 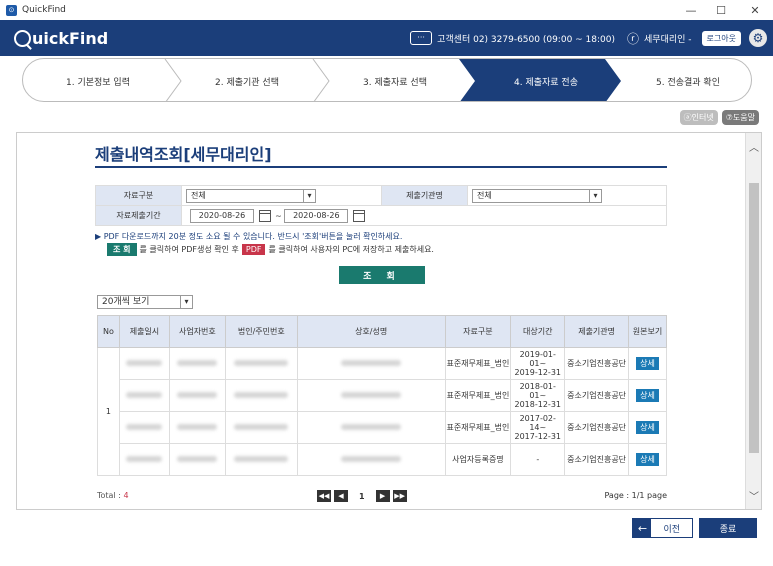 What do you see at coordinates (537, 195) in the screenshot?
I see `agency-select: 전체 ▾` at bounding box center [537, 195].